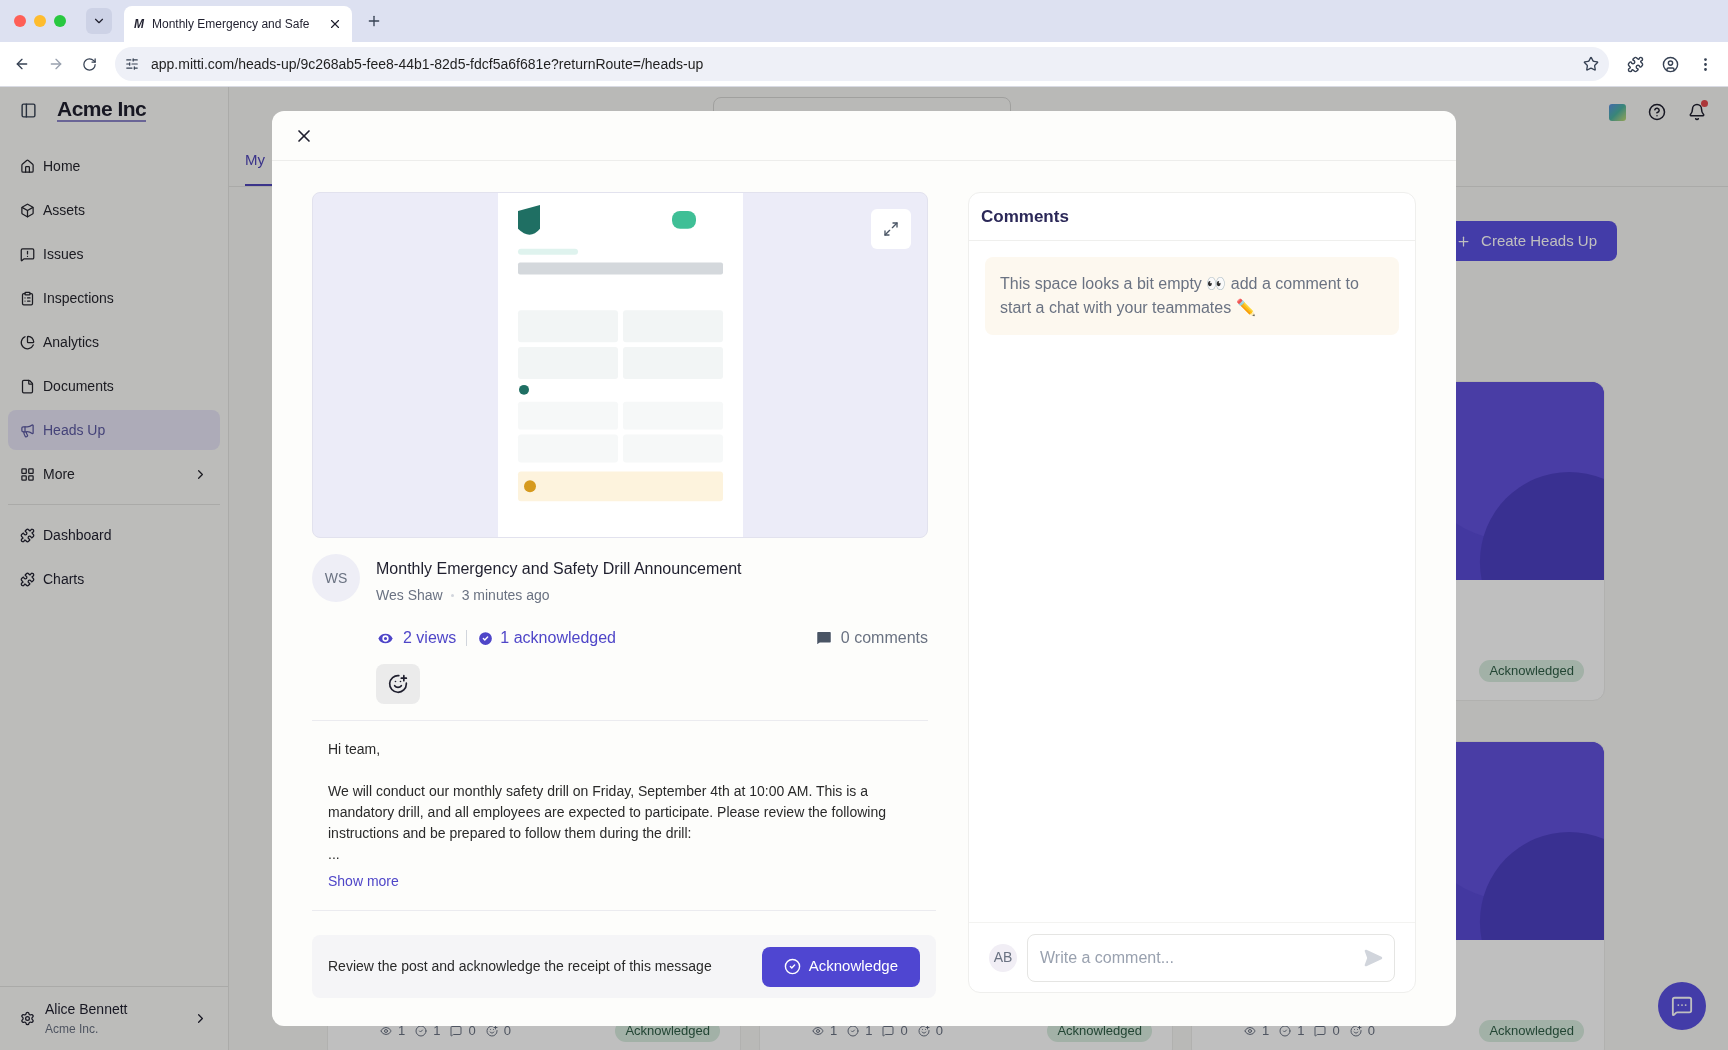 This screenshot has height=1050, width=1728. Describe the element at coordinates (1464, 241) in the screenshot. I see `plus-icon` at that location.